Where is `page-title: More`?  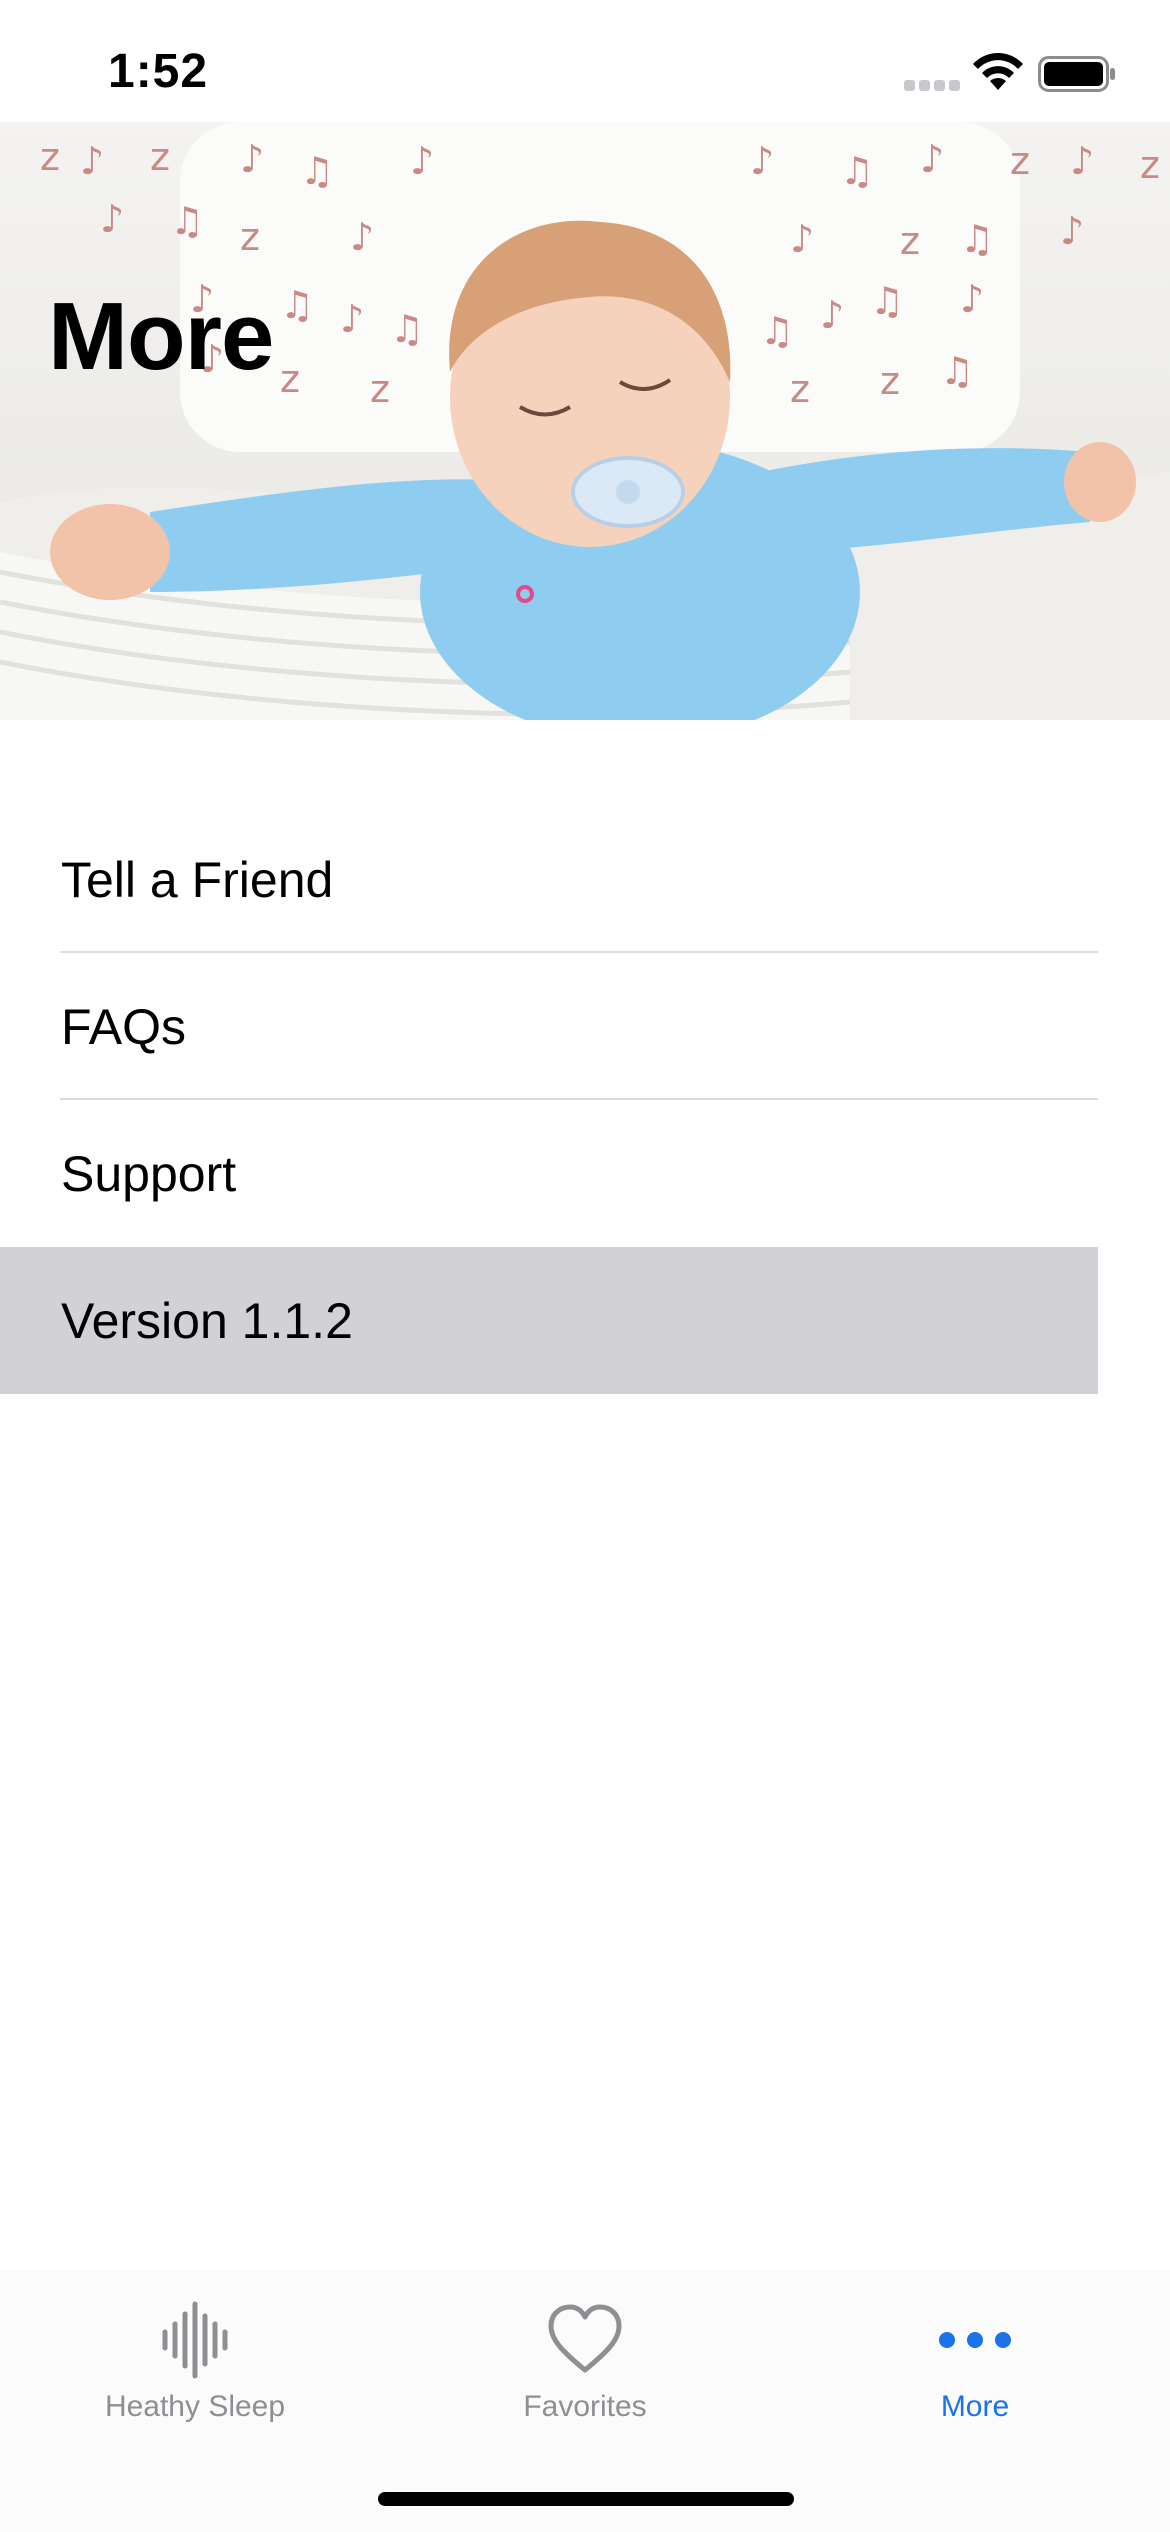 page-title: More is located at coordinates (161, 336).